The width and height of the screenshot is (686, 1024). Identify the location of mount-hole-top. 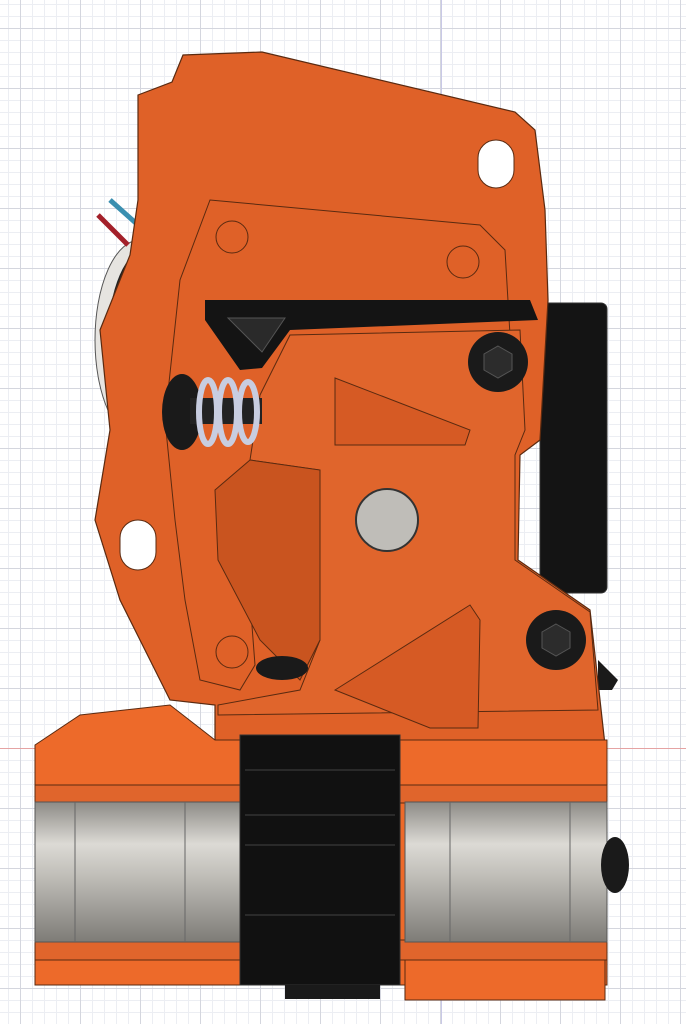
(496, 164).